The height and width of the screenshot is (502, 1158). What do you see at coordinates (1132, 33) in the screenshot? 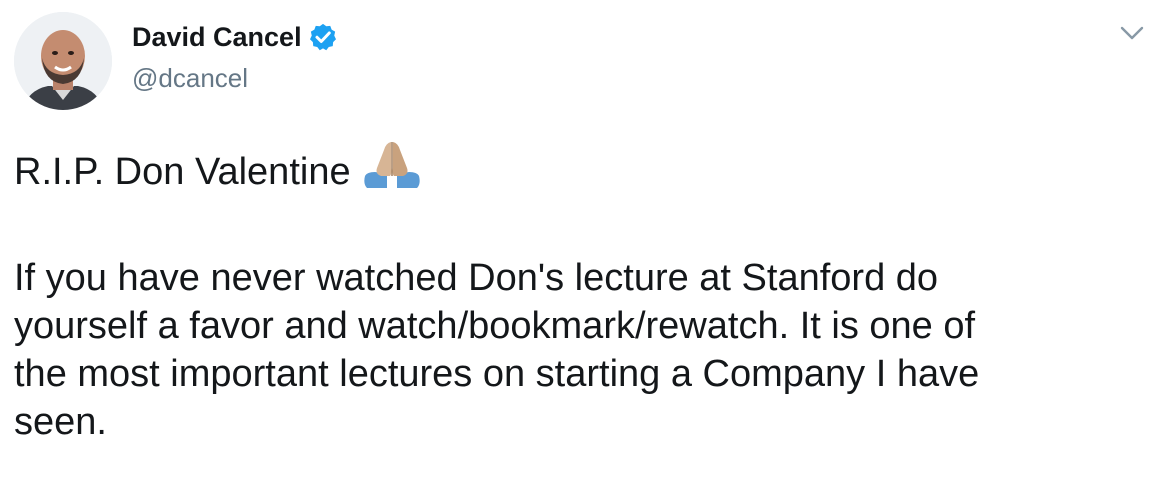
I see `chevron-down-icon` at bounding box center [1132, 33].